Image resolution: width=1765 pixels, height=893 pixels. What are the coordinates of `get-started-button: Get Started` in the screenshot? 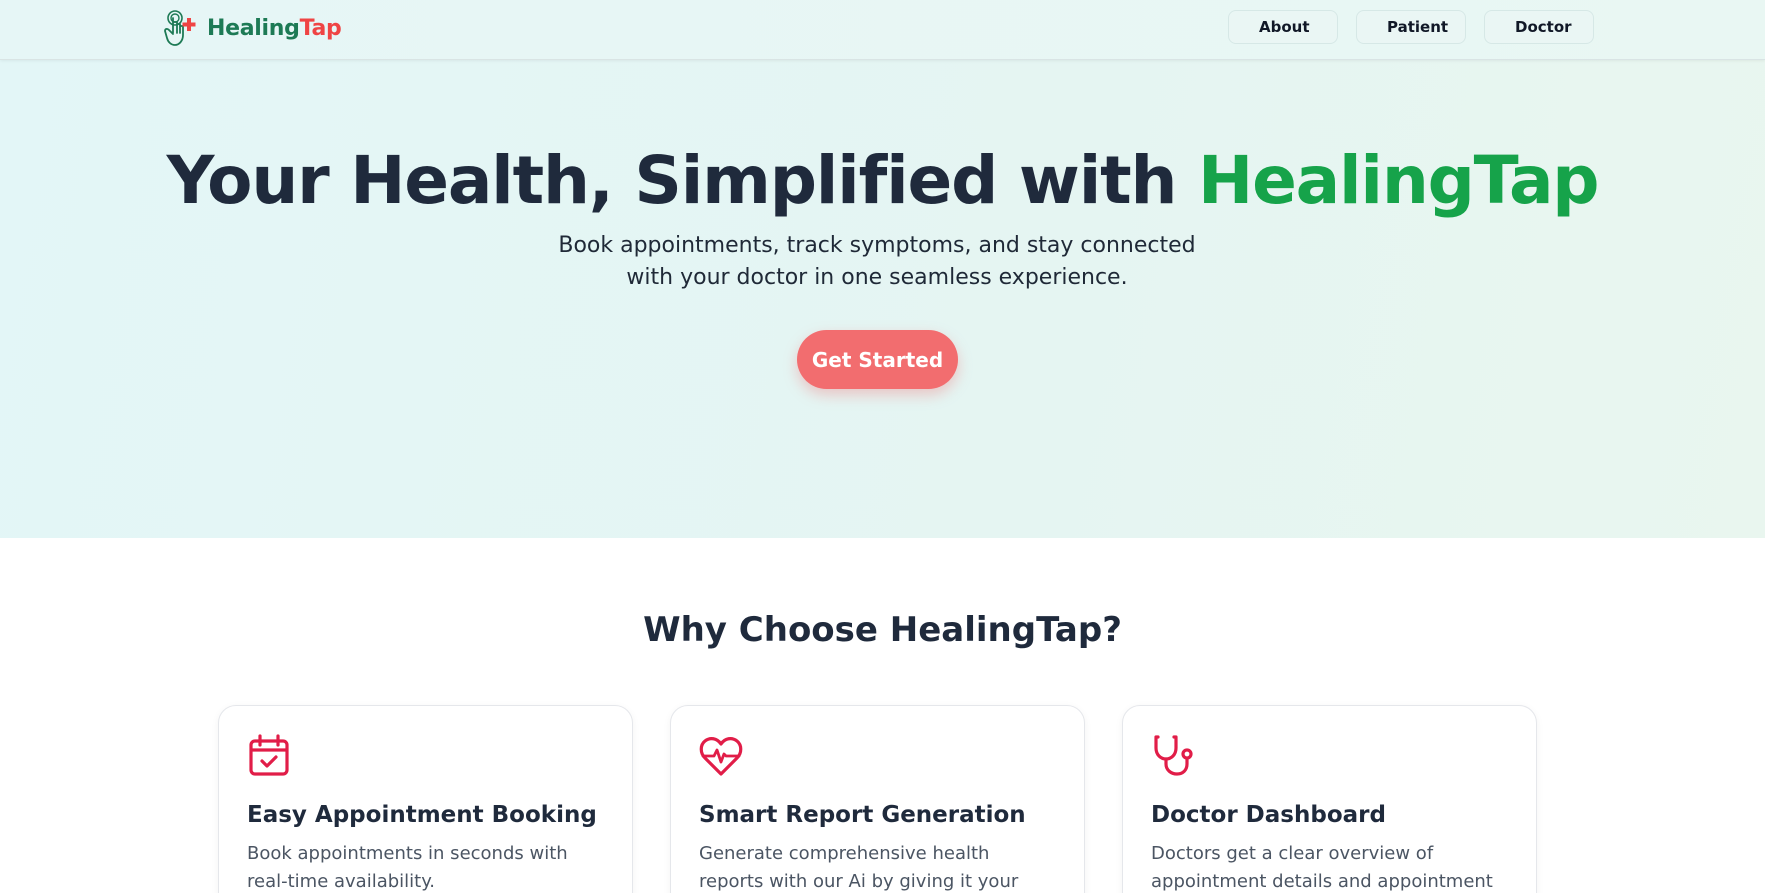 It's located at (877, 359).